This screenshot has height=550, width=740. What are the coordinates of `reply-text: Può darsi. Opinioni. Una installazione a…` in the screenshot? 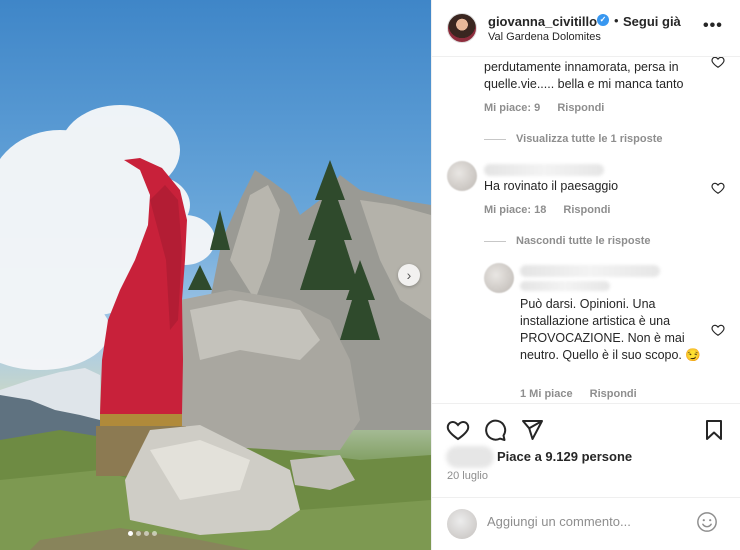 It's located at (612, 330).